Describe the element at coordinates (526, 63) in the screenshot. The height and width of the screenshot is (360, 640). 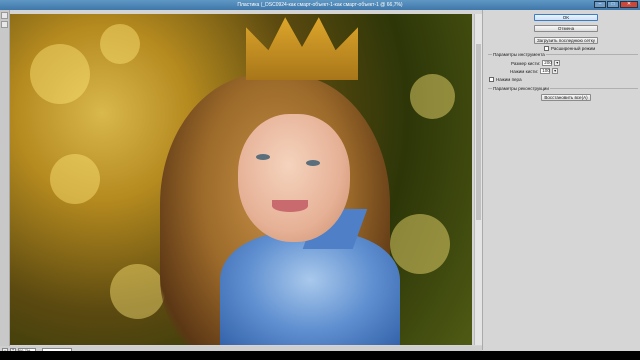
I see `brush-size-label: Размер кисти:` at that location.